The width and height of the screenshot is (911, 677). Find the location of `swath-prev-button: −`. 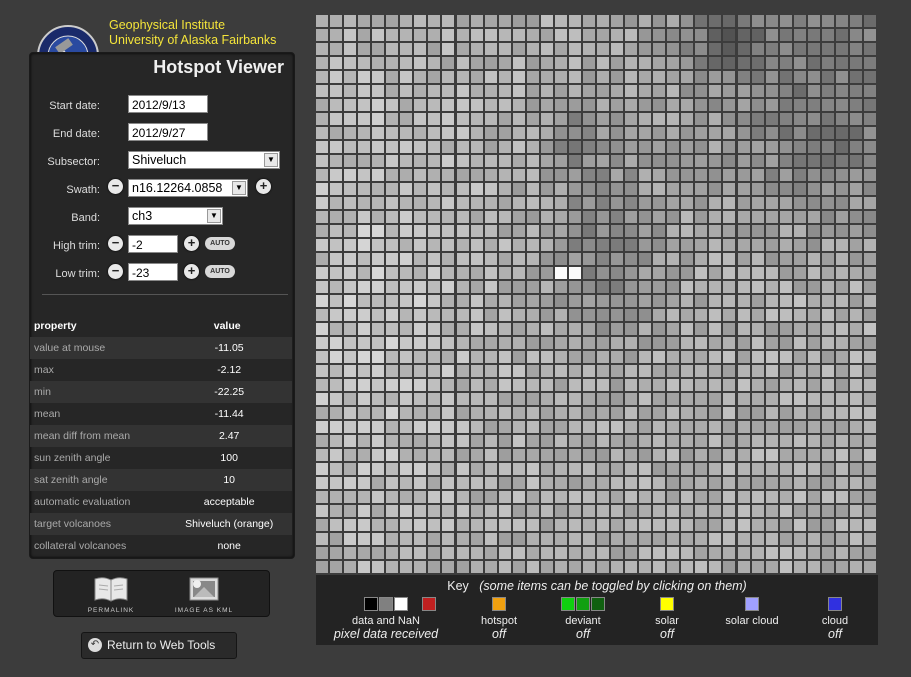

swath-prev-button: − is located at coordinates (115, 186).